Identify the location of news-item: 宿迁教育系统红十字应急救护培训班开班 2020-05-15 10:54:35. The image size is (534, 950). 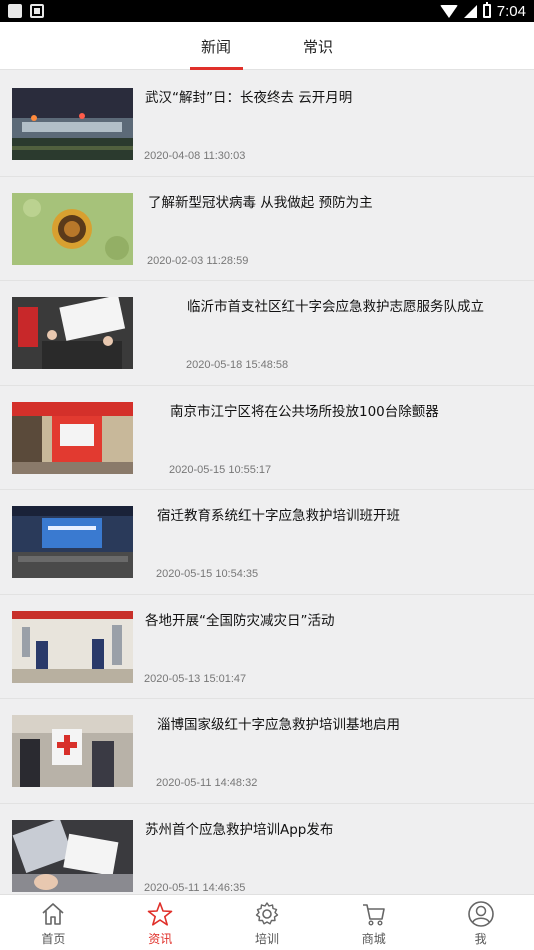
(267, 542).